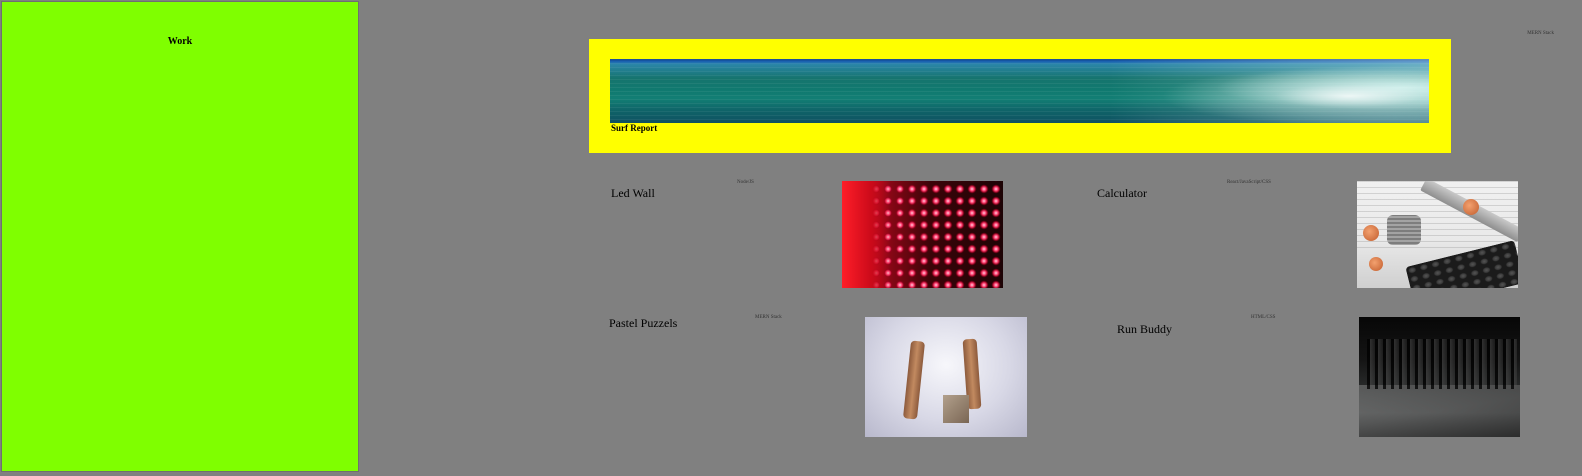 The image size is (1582, 476). What do you see at coordinates (1540, 33) in the screenshot?
I see `header-tech-tag: MERN Stack` at bounding box center [1540, 33].